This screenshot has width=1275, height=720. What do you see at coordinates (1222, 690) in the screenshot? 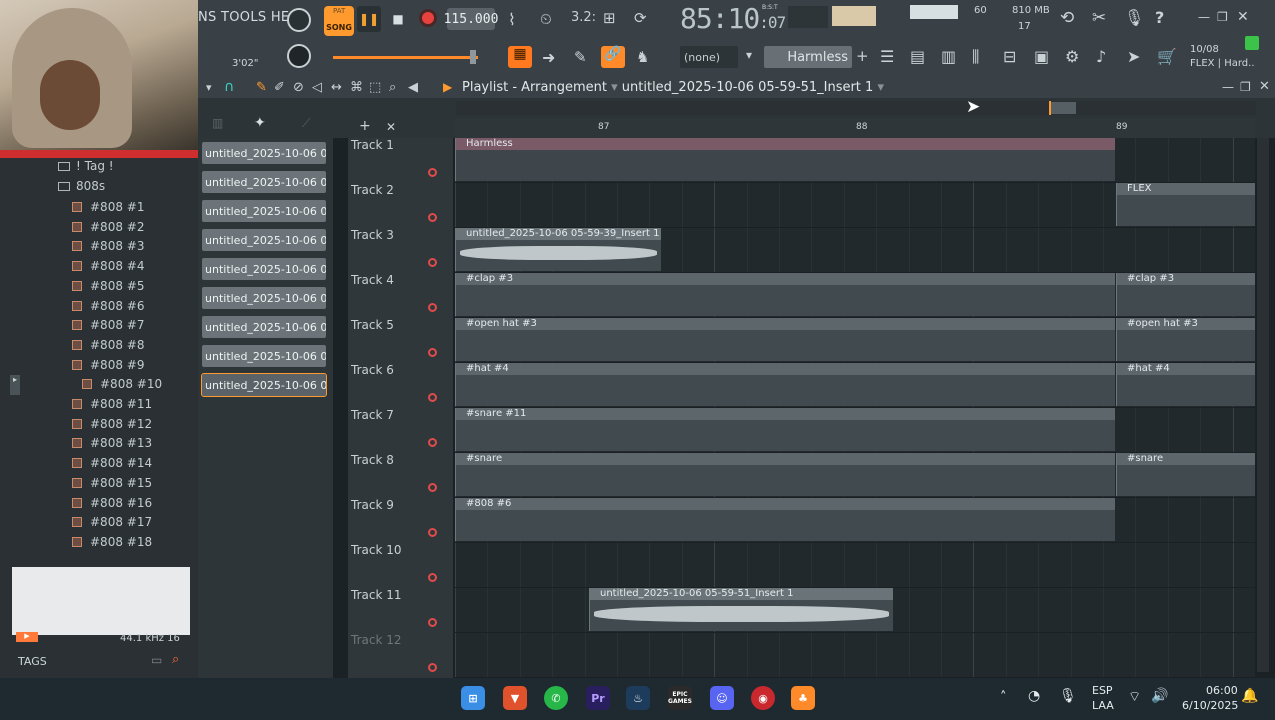
I see `clock-time: 06:00` at bounding box center [1222, 690].